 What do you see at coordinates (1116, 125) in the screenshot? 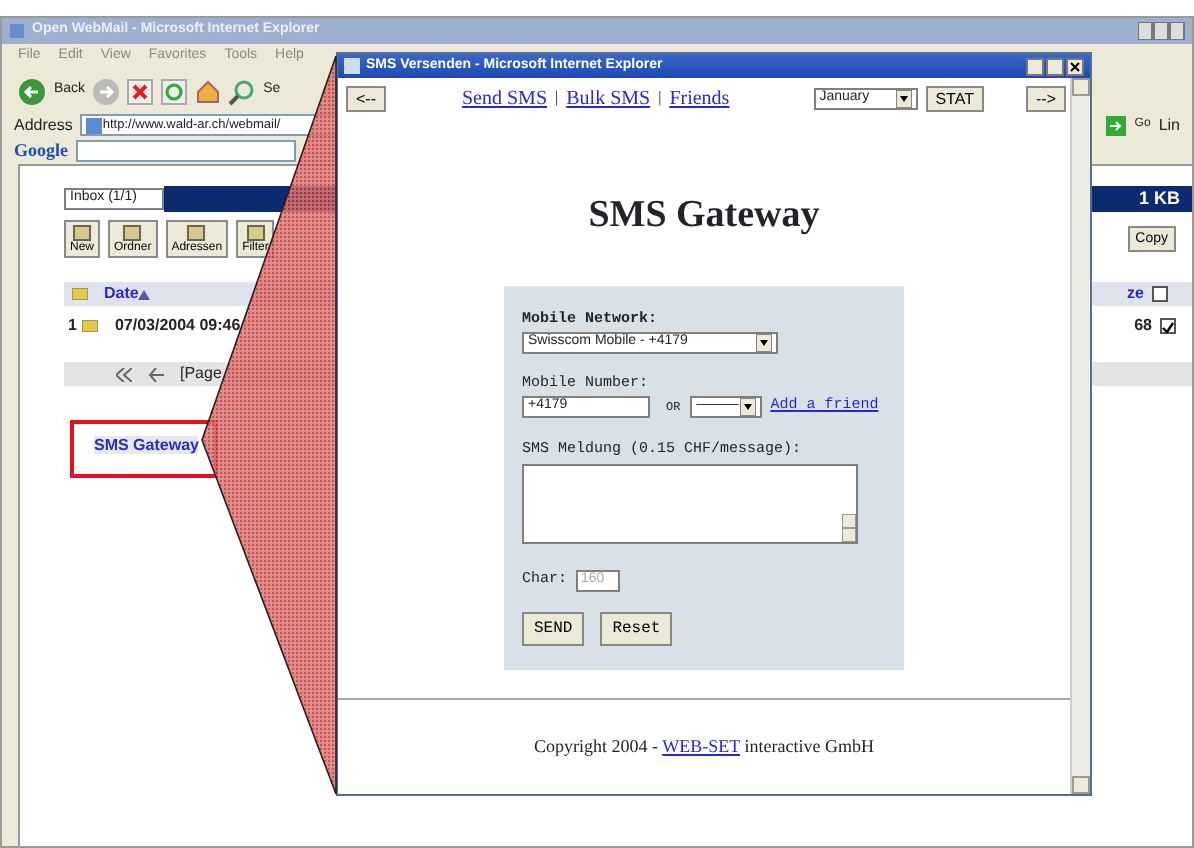
I see `go-arrow-icon` at bounding box center [1116, 125].